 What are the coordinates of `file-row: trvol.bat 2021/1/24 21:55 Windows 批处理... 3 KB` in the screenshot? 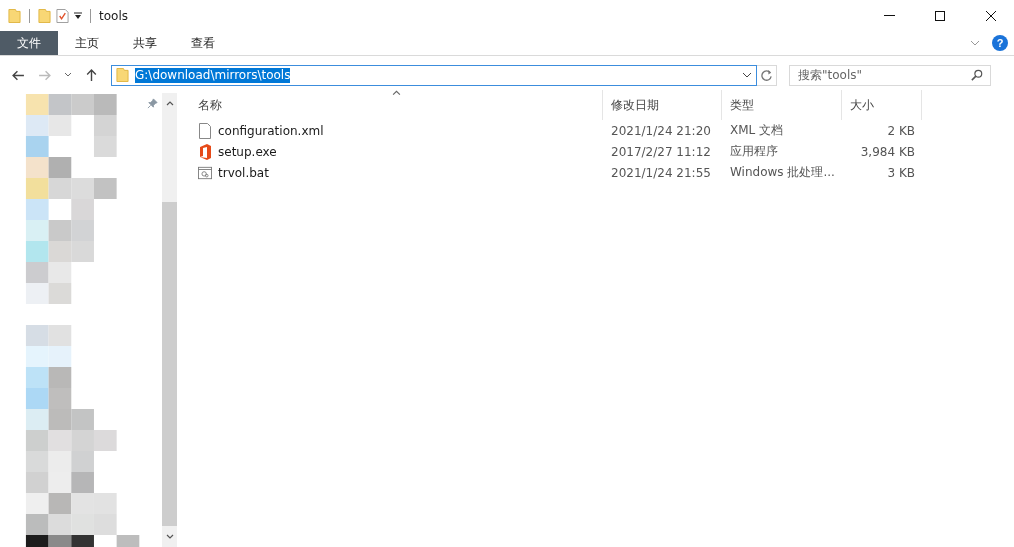 It's located at (602, 172).